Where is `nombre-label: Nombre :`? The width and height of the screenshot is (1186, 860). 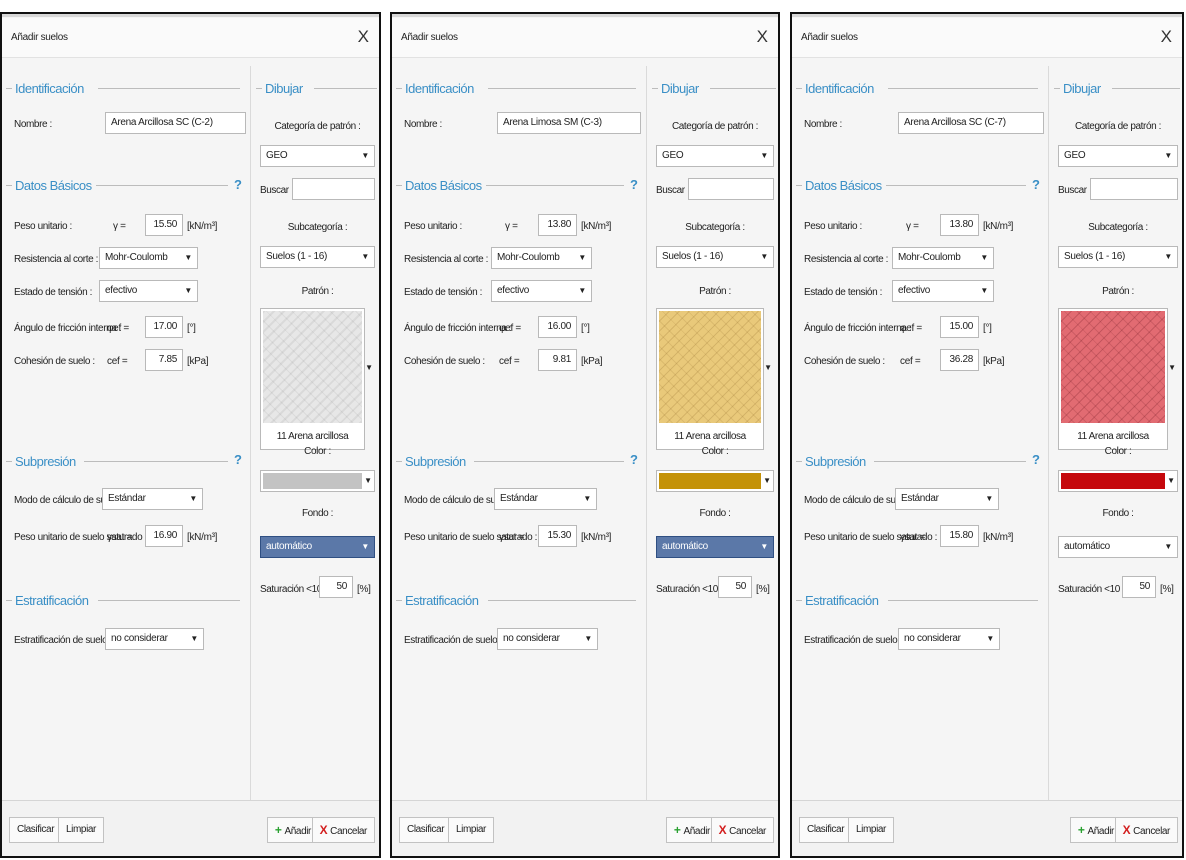 nombre-label: Nombre : is located at coordinates (33, 124).